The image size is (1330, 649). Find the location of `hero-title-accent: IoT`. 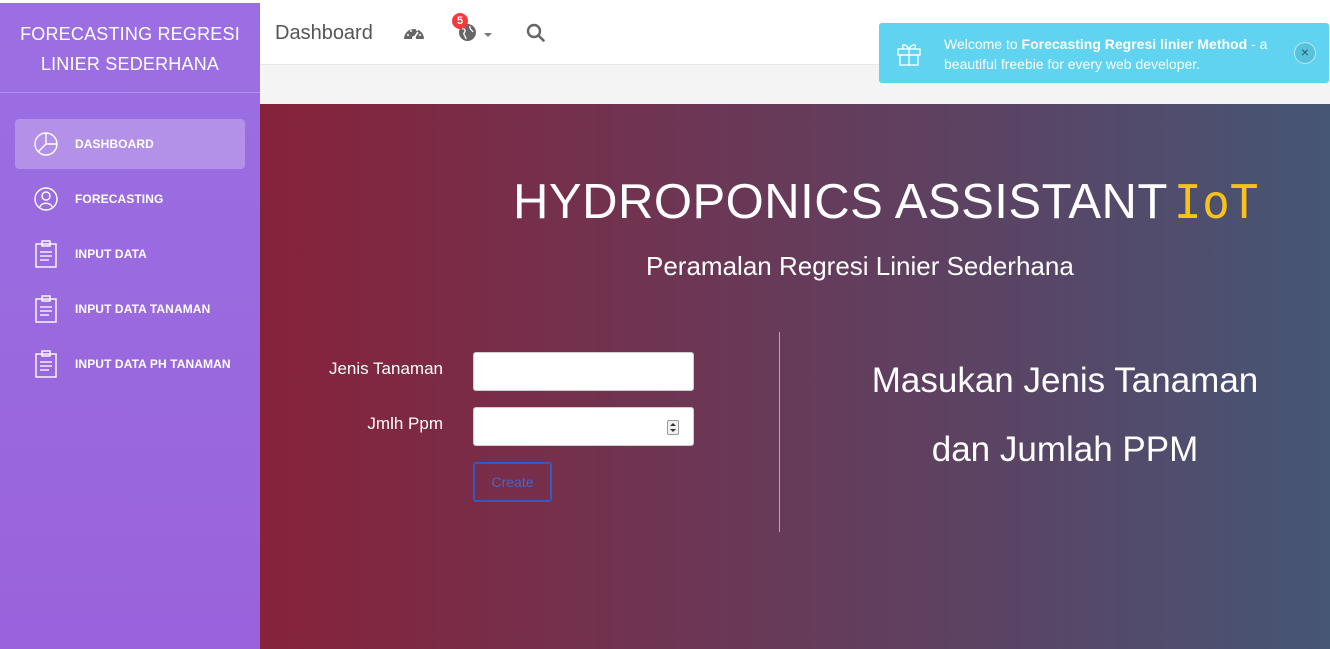

hero-title-accent: IoT is located at coordinates (1216, 202).